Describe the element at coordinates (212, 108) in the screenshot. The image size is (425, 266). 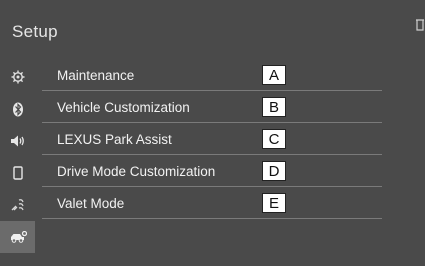
I see `menu-item-vehicle-customization: Vehicle Customization B` at that location.